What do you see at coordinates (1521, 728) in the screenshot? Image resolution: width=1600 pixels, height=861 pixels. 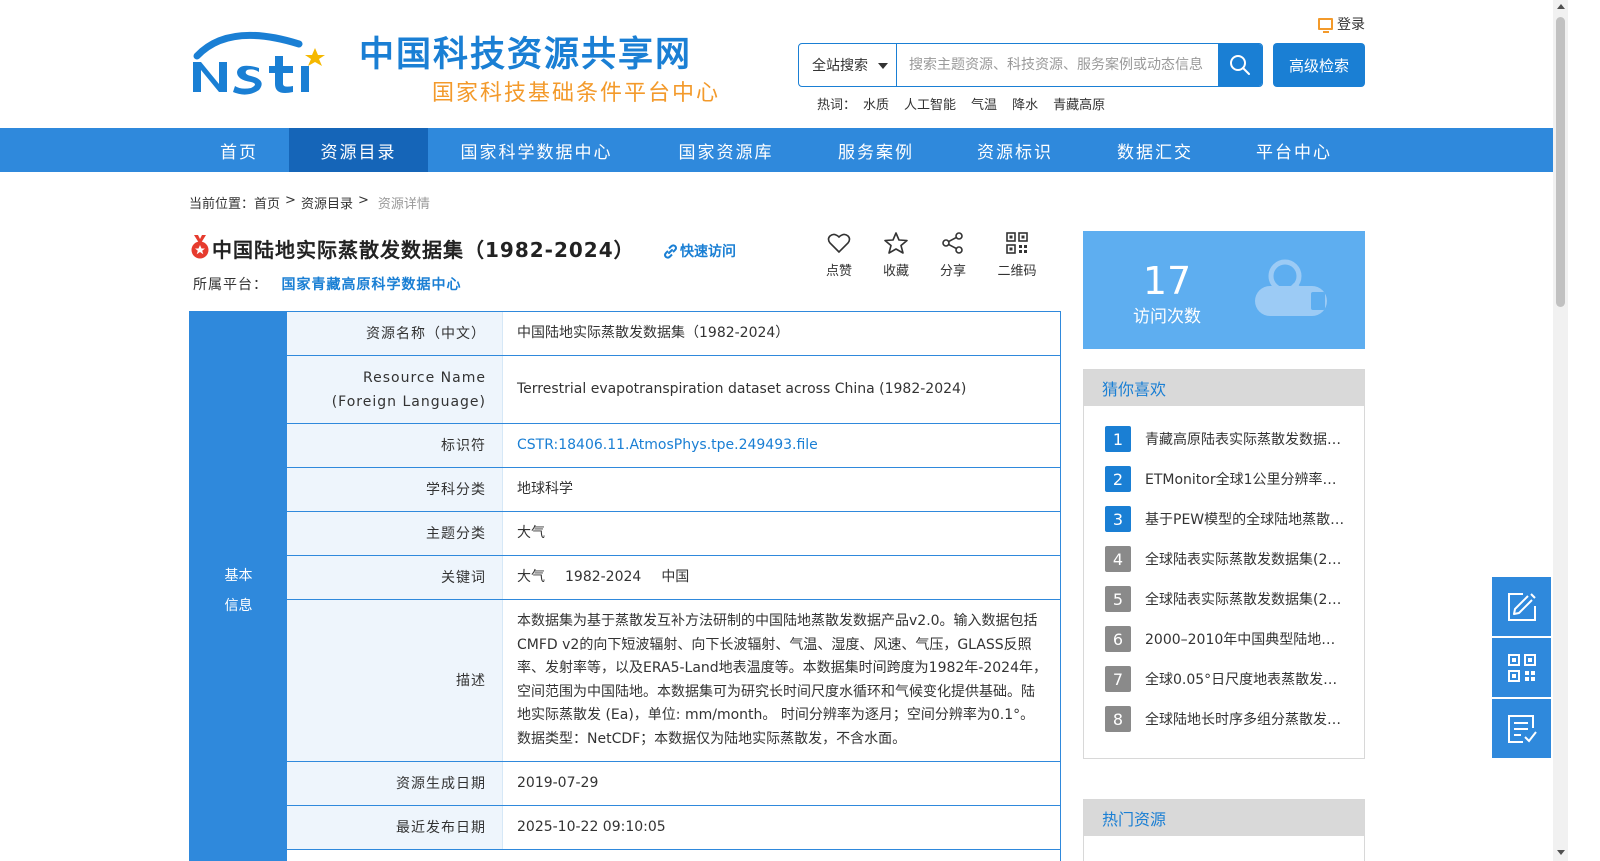 I see `checklist-button` at bounding box center [1521, 728].